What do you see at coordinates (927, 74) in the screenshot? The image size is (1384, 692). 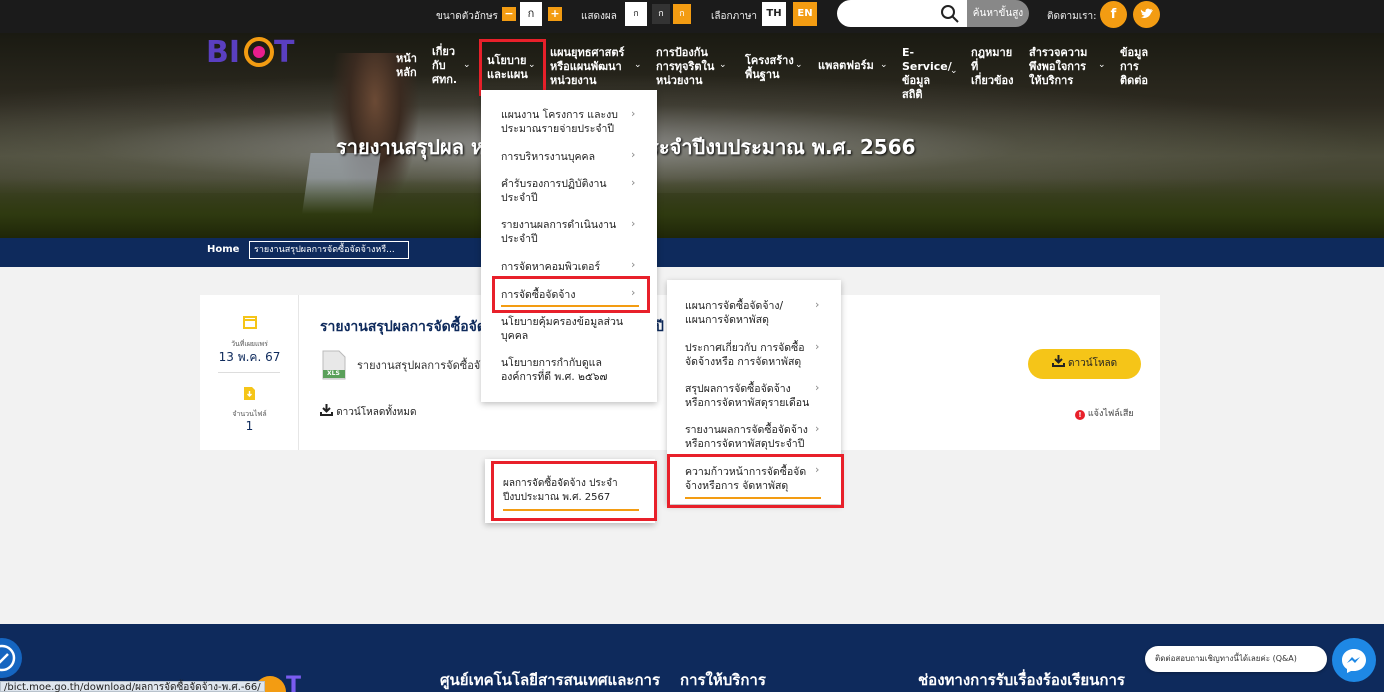 I see `nav-eservice: E- Service/ ข้อมูล สถิติ` at bounding box center [927, 74].